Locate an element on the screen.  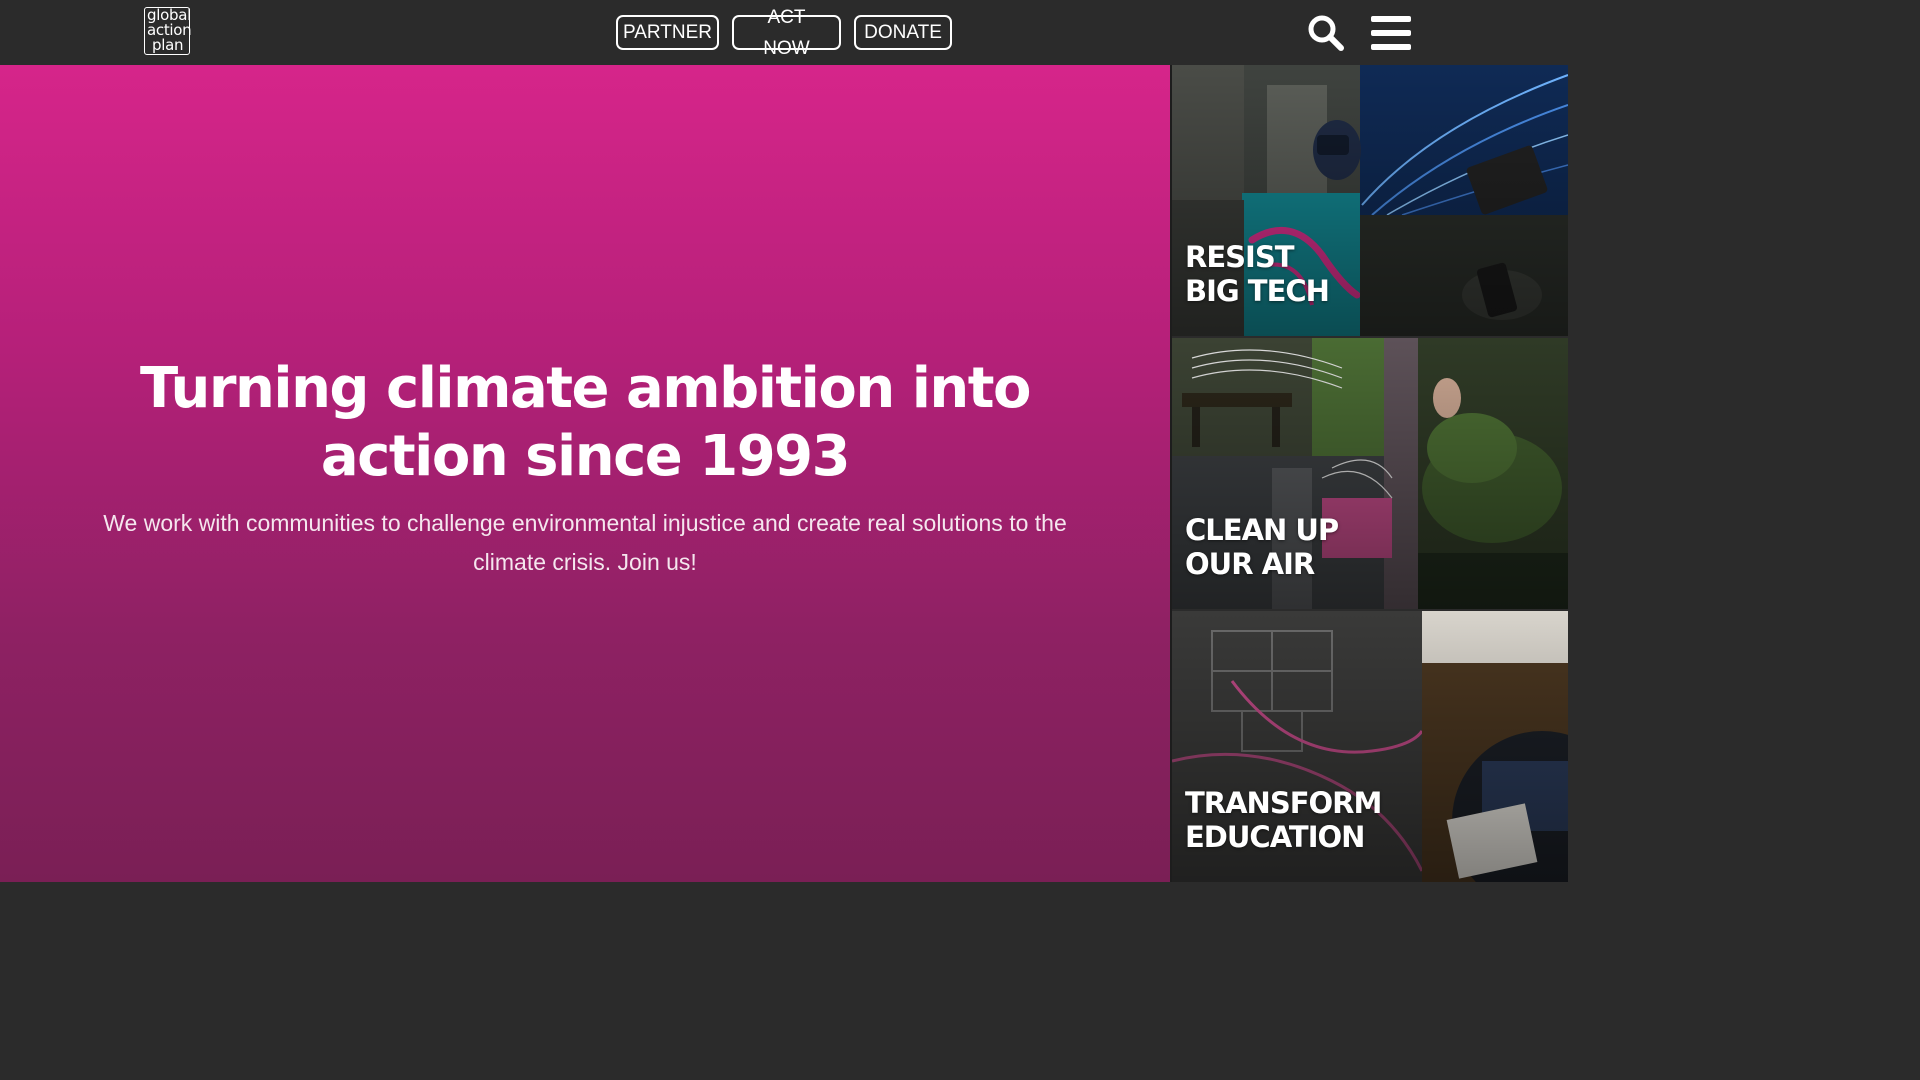
logo-word-3: plan is located at coordinates (168, 45).